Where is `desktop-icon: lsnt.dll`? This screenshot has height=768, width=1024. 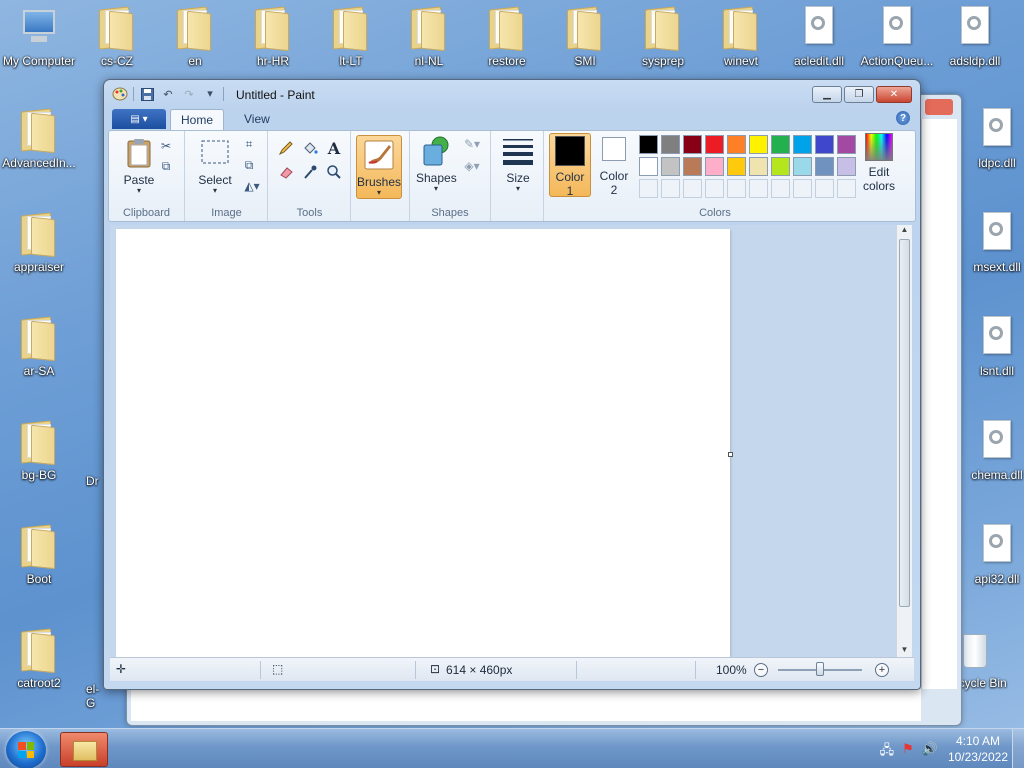
desktop-icon: lsnt.dll is located at coordinates (991, 347).